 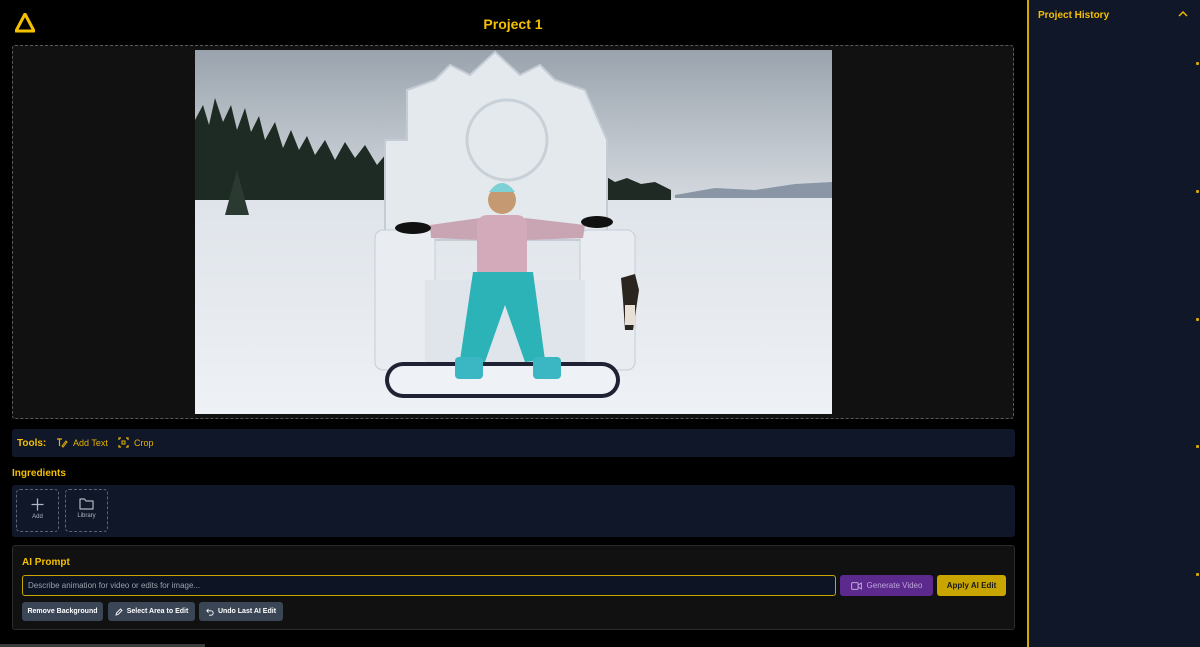 I want to click on tools-bar: Tools: Add Text Crop, so click(x=513, y=443).